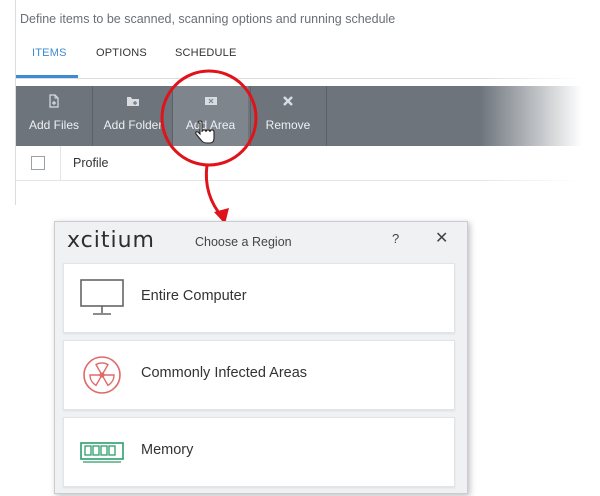 Image resolution: width=600 pixels, height=496 pixels. What do you see at coordinates (133, 116) in the screenshot?
I see `add-folder-button: Add Folder` at bounding box center [133, 116].